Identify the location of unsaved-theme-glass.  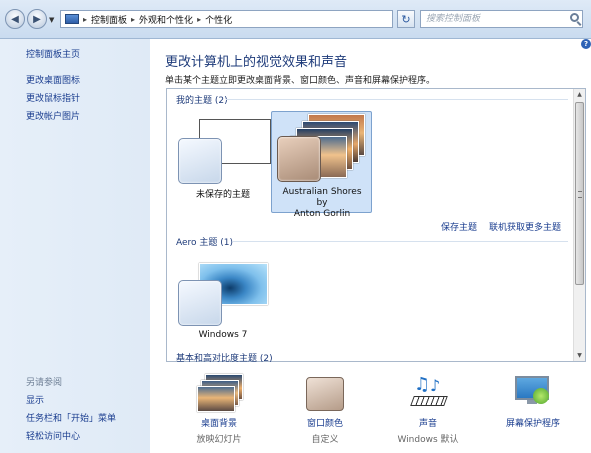
(200, 161).